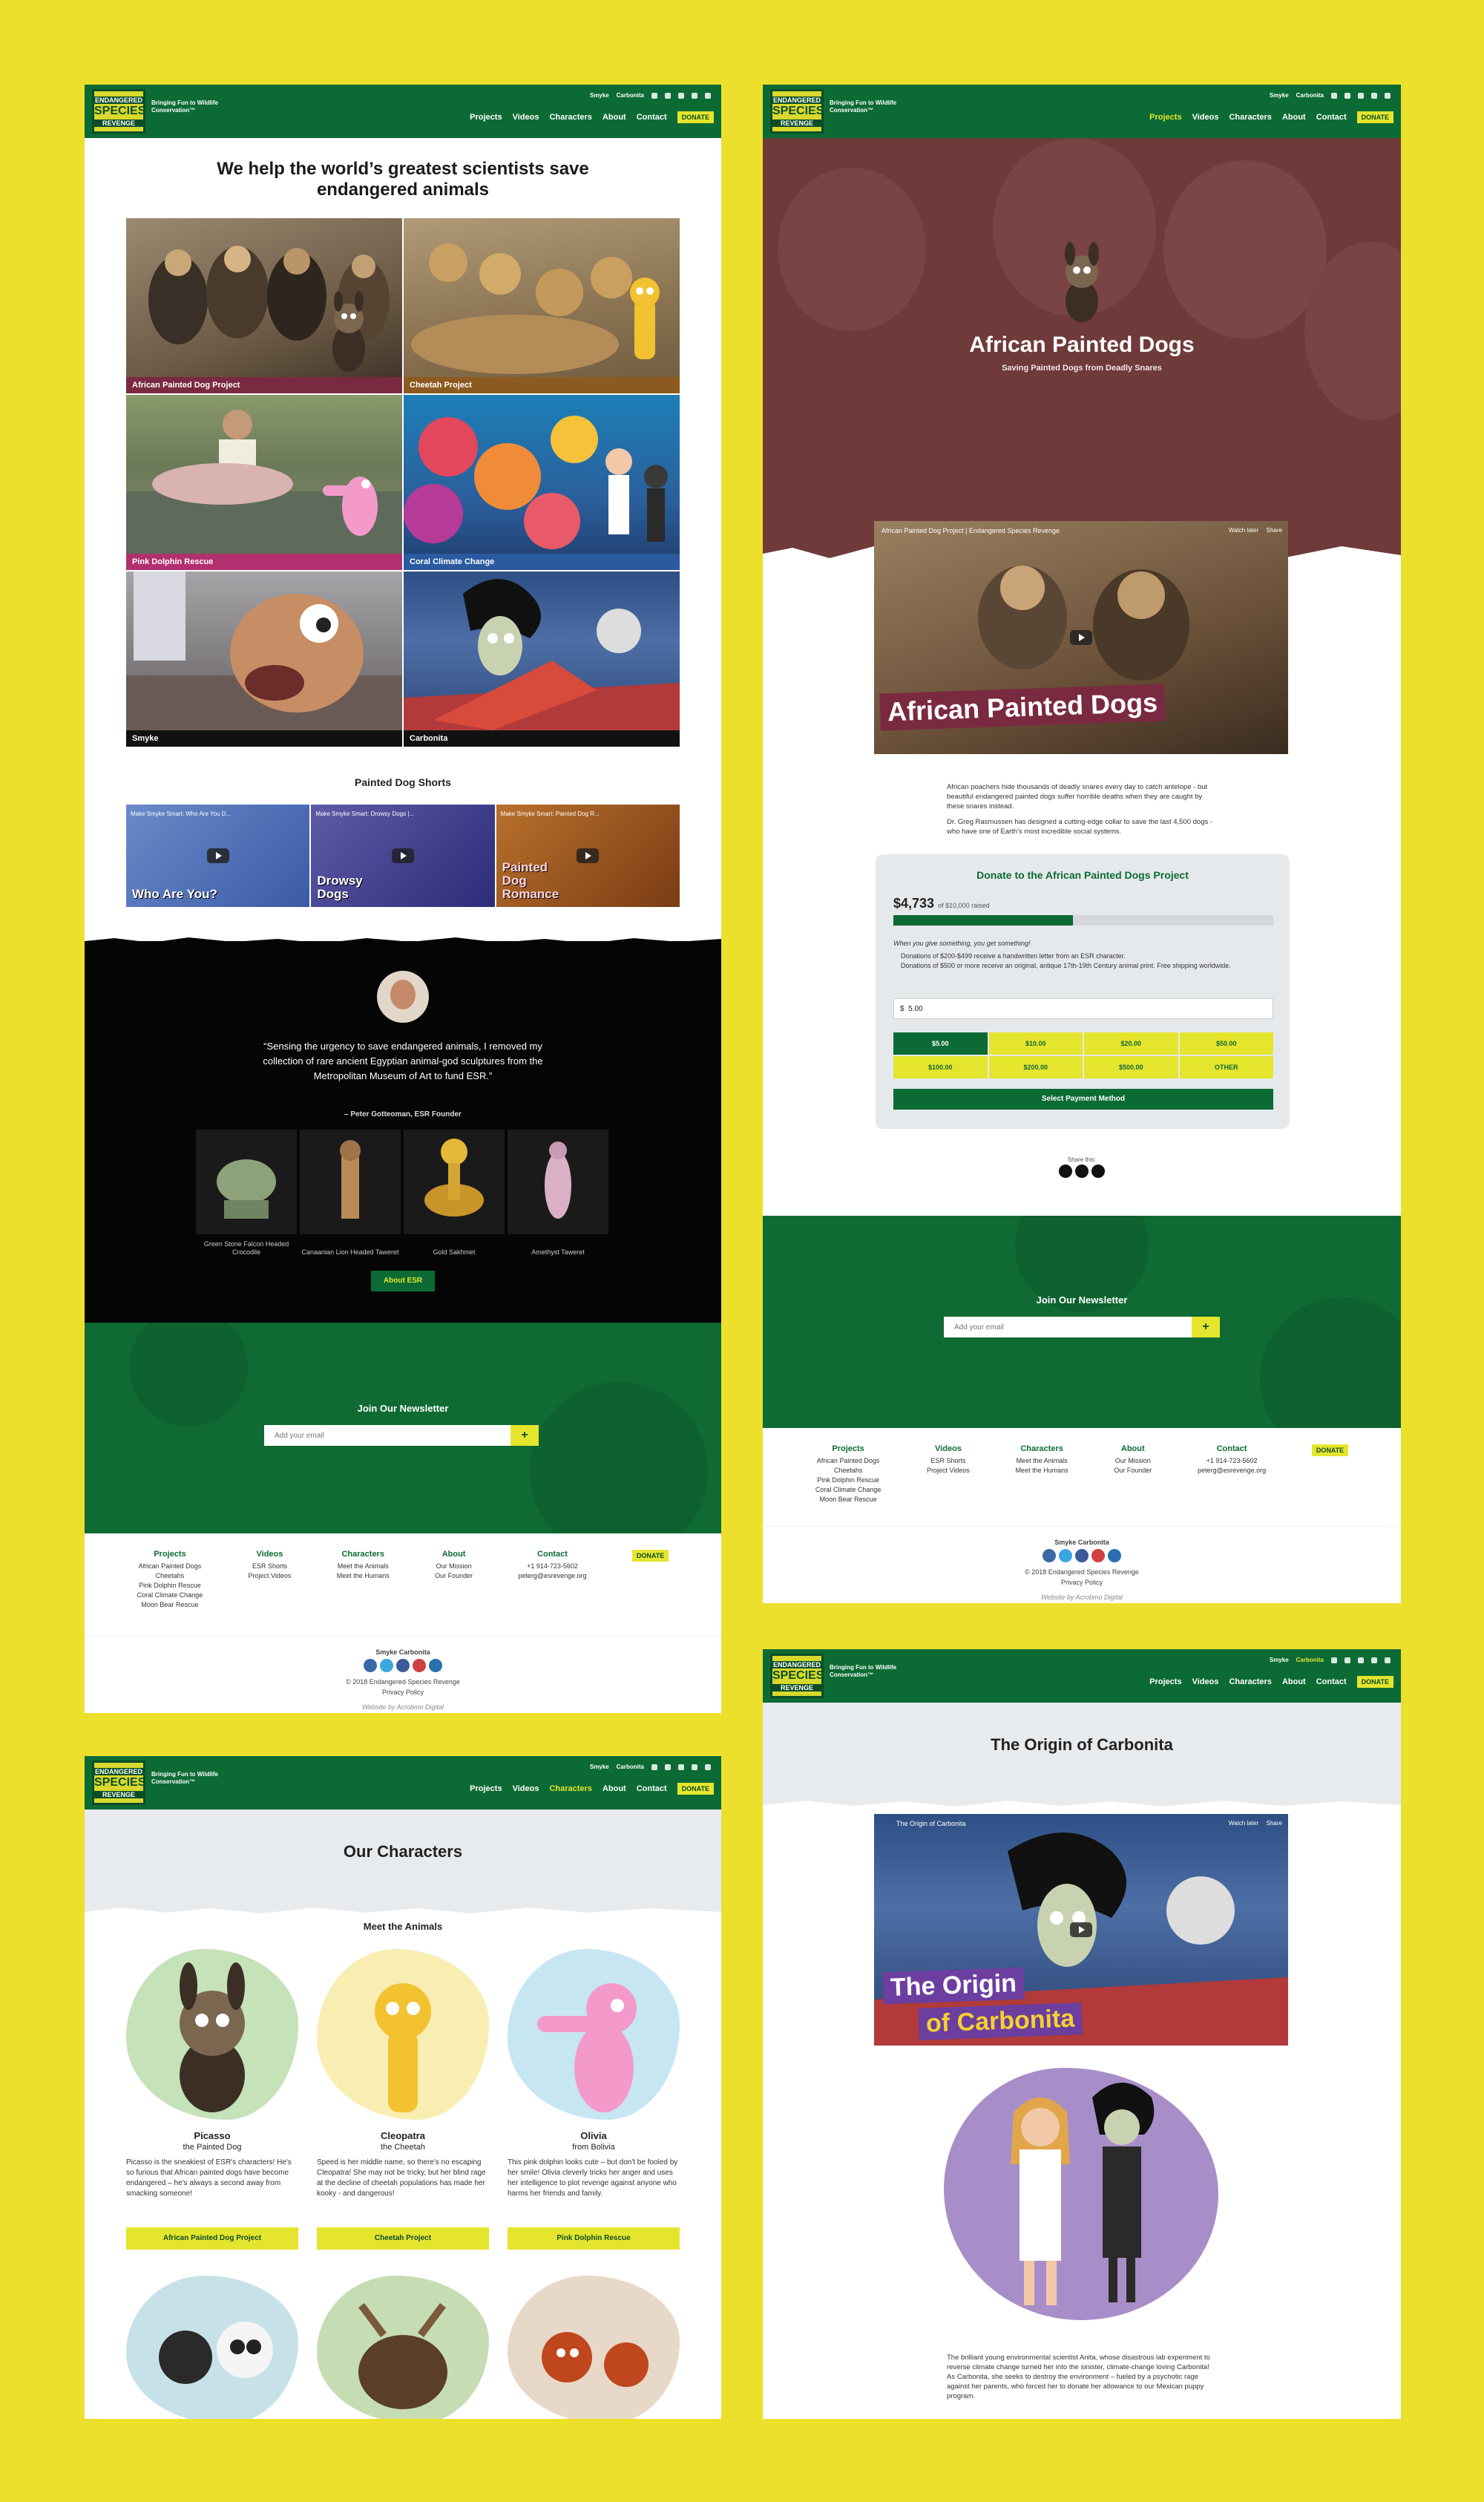 The width and height of the screenshot is (1484, 2502). I want to click on footer-heading: About, so click(1133, 1449).